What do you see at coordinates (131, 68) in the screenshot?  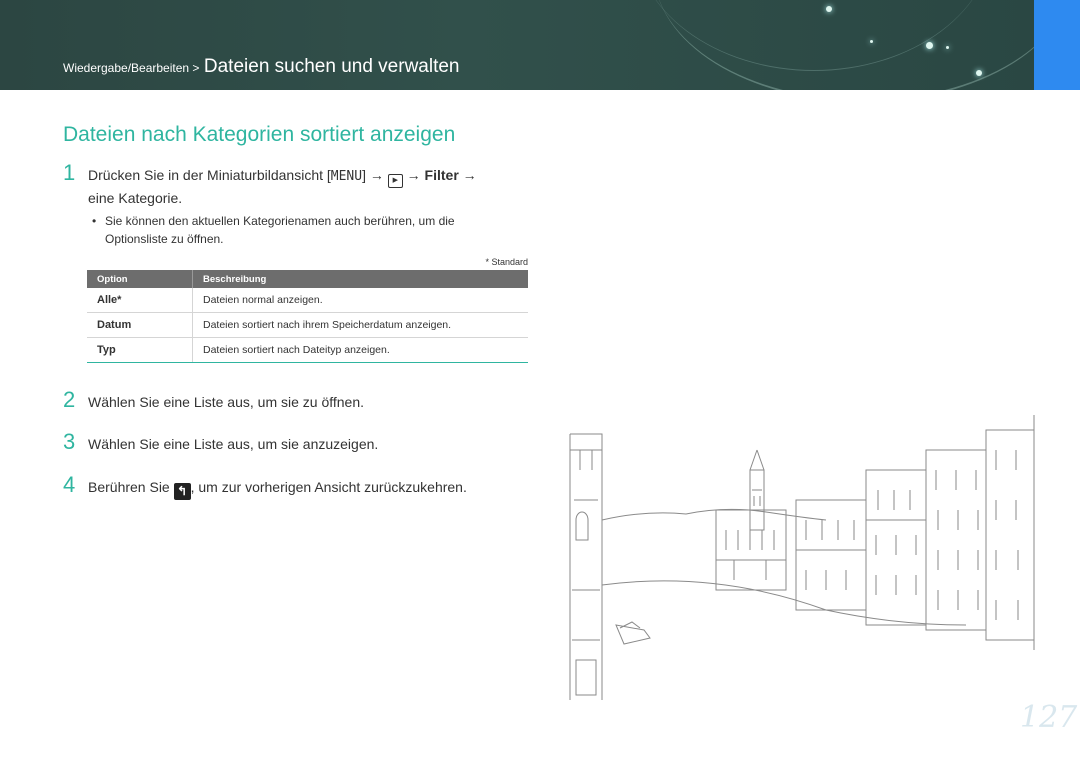 I see `breadcrumb-section: Wiedergabe/Bearbeiten >` at bounding box center [131, 68].